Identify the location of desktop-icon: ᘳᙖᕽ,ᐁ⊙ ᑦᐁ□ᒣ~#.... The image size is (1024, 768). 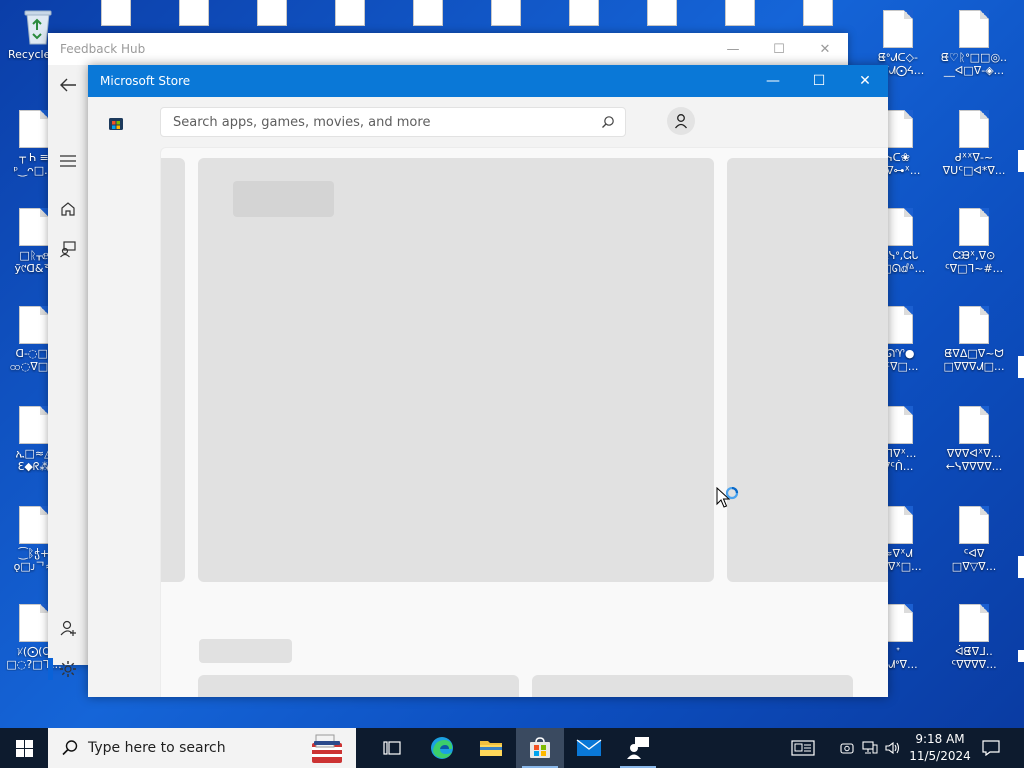
(974, 241).